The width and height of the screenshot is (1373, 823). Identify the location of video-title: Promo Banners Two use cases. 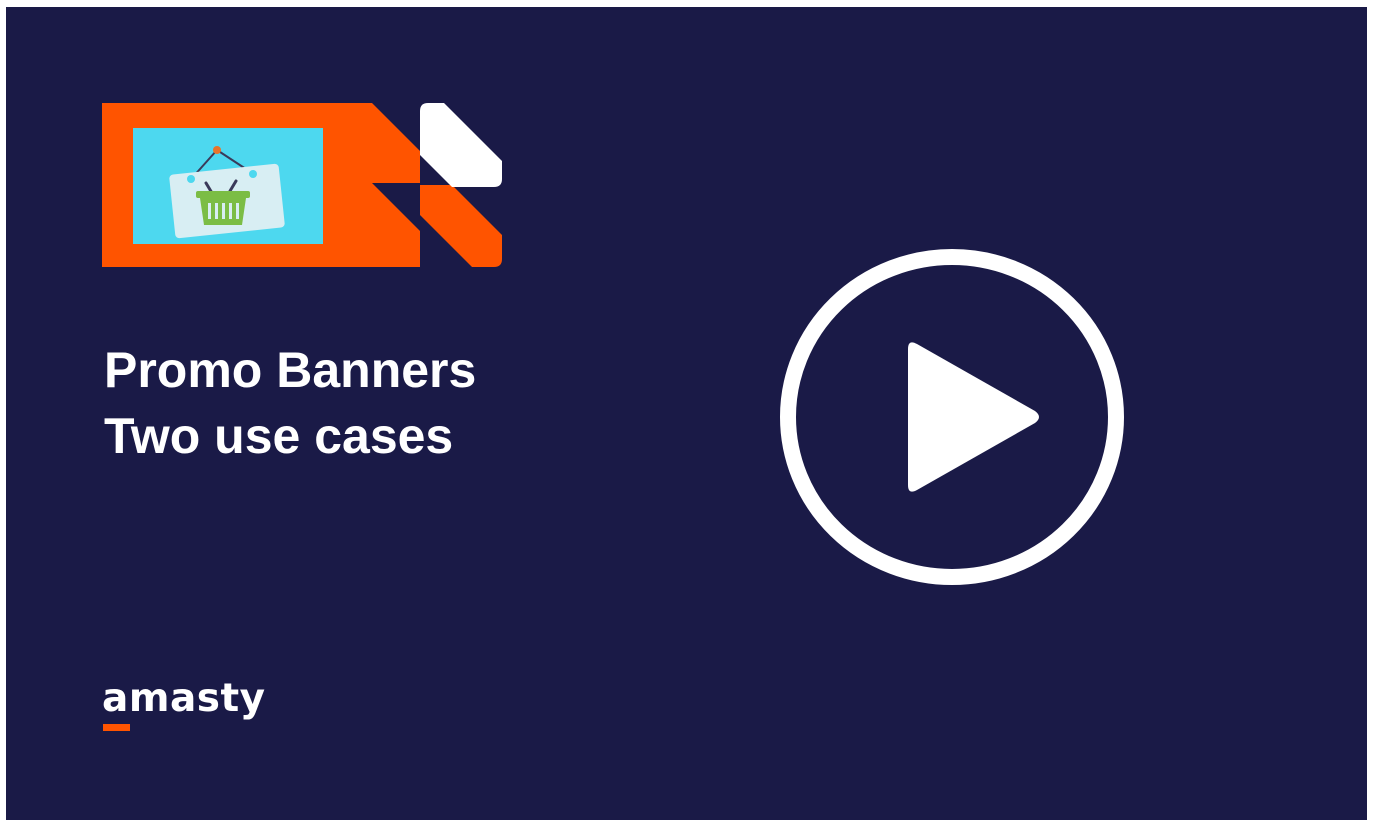
(290, 403).